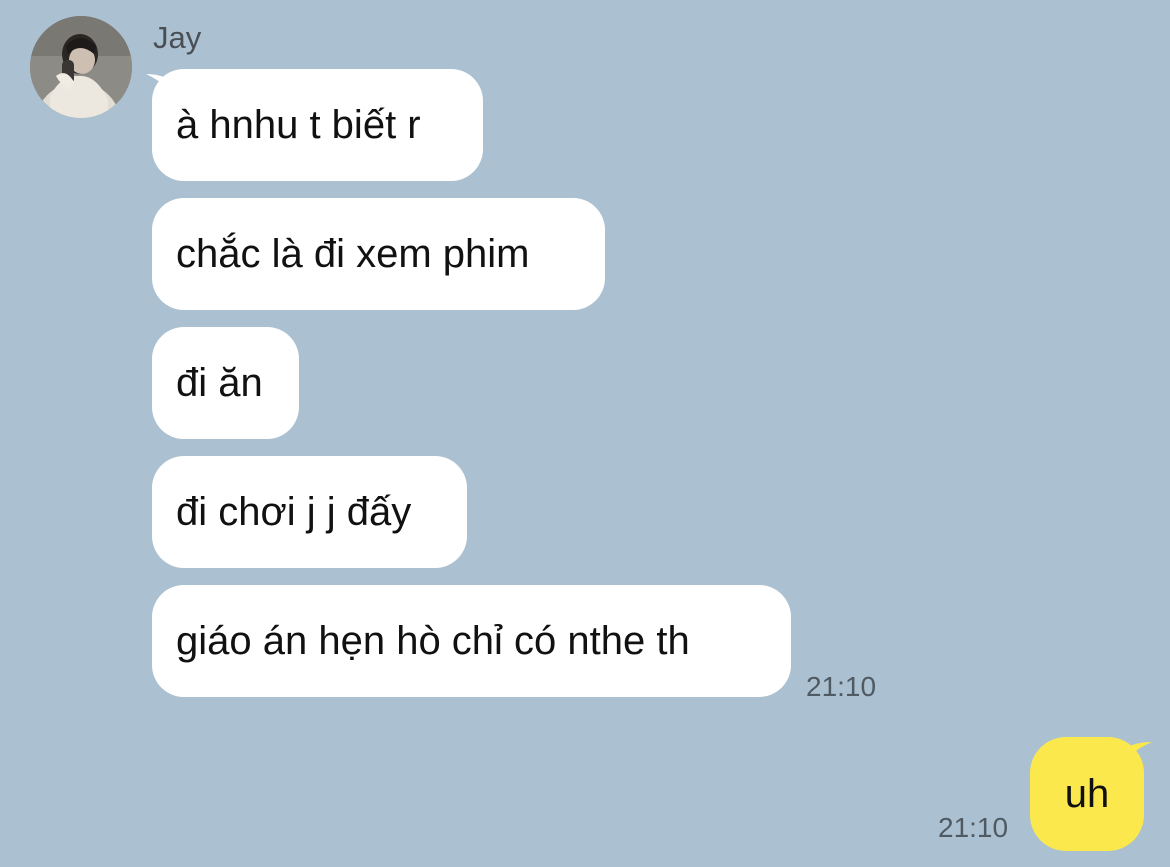 Image resolution: width=1170 pixels, height=867 pixels. What do you see at coordinates (841, 686) in the screenshot?
I see `incoming-timestamp: 21:10` at bounding box center [841, 686].